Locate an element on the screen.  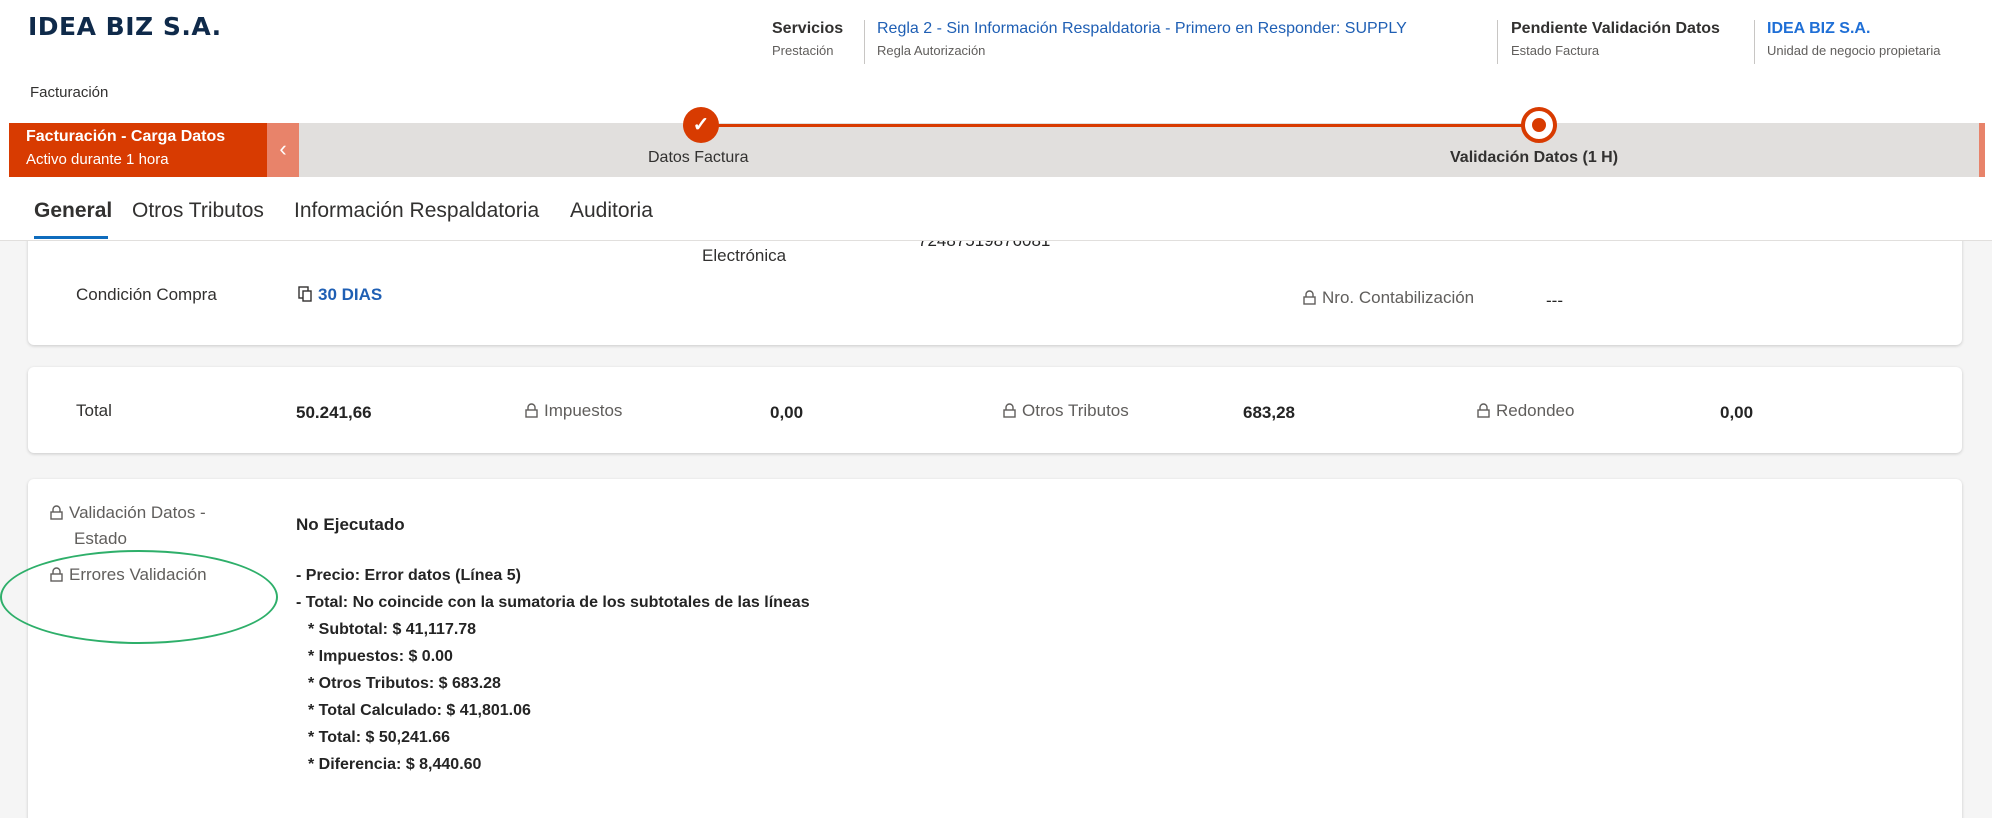
validacion-estado-text-2: Estado is located at coordinates (100, 538).